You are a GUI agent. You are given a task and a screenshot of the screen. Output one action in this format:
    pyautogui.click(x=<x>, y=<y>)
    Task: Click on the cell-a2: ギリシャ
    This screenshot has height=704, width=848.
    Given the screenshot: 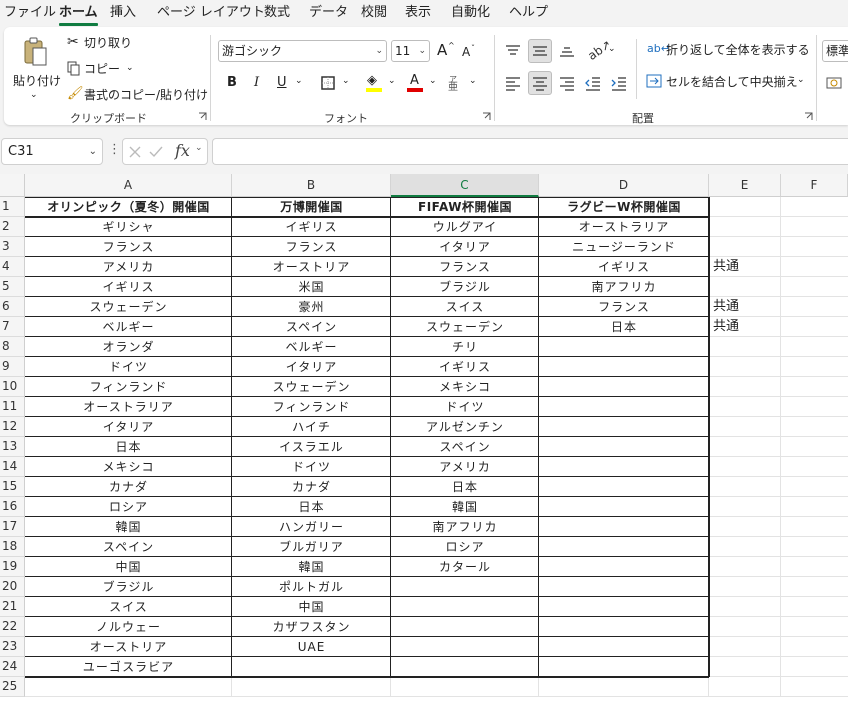 What is the action you would take?
    pyautogui.click(x=128, y=227)
    